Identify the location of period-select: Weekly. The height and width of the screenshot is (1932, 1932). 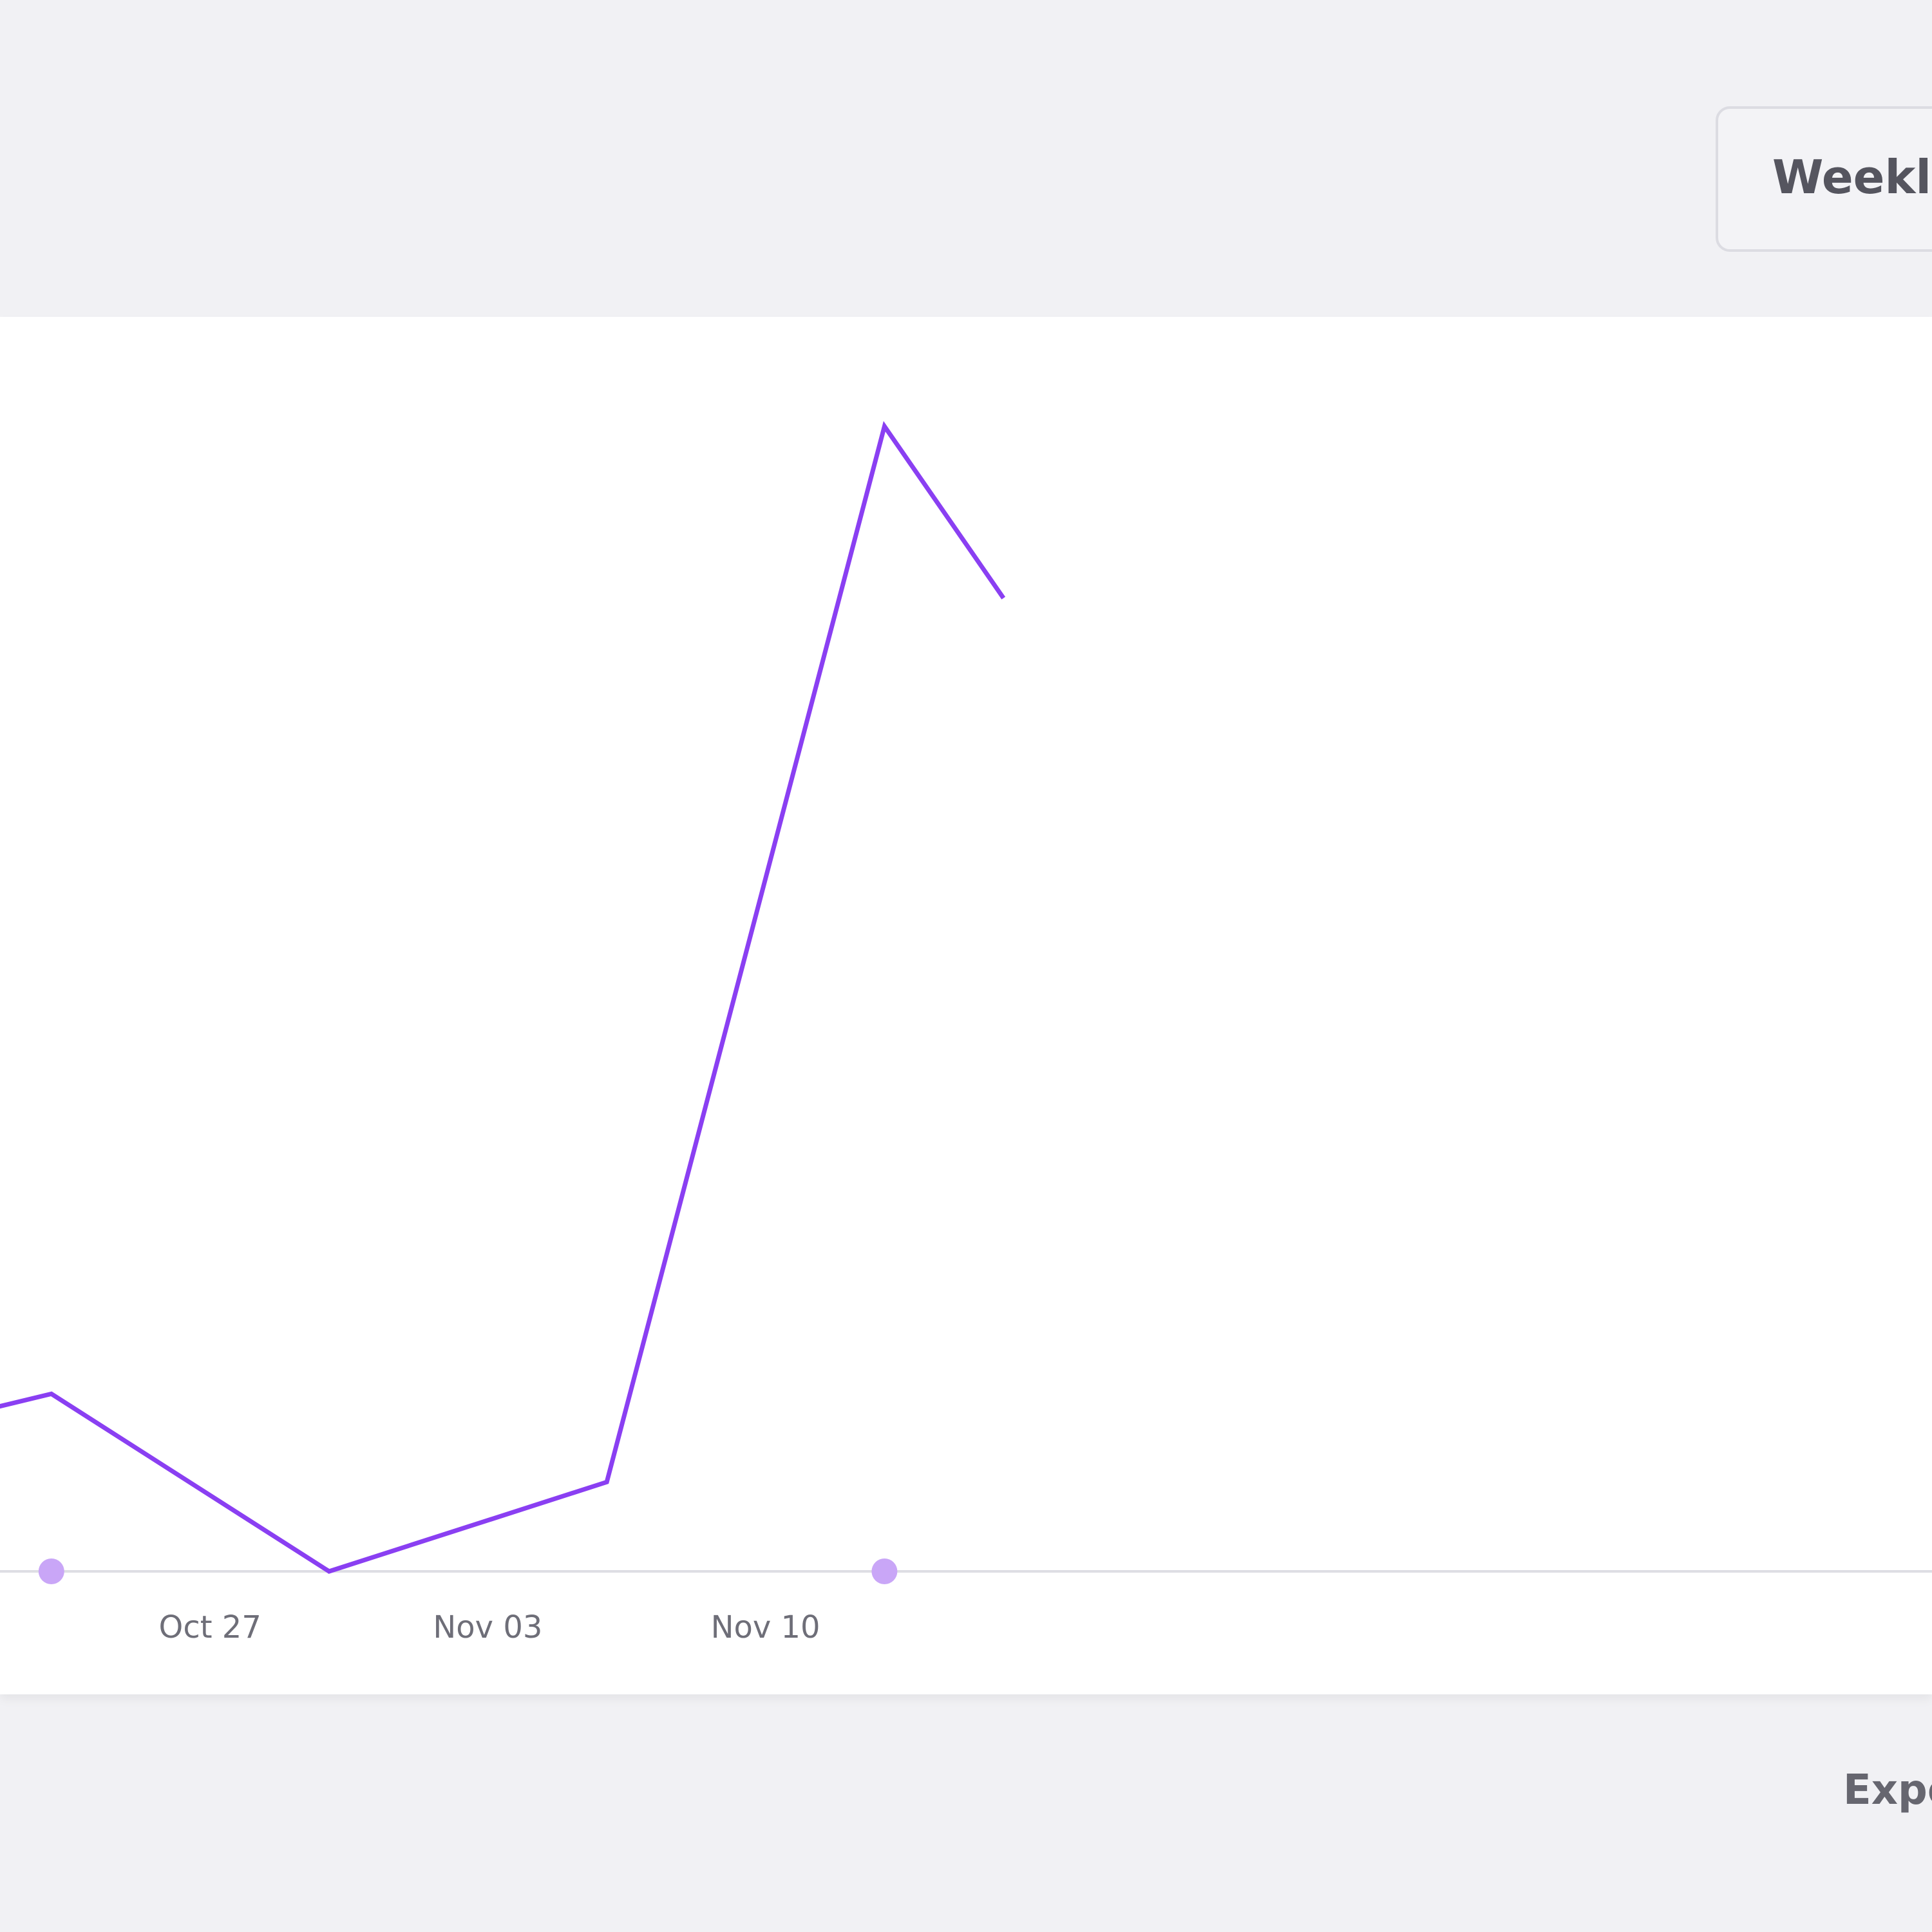
(1824, 179).